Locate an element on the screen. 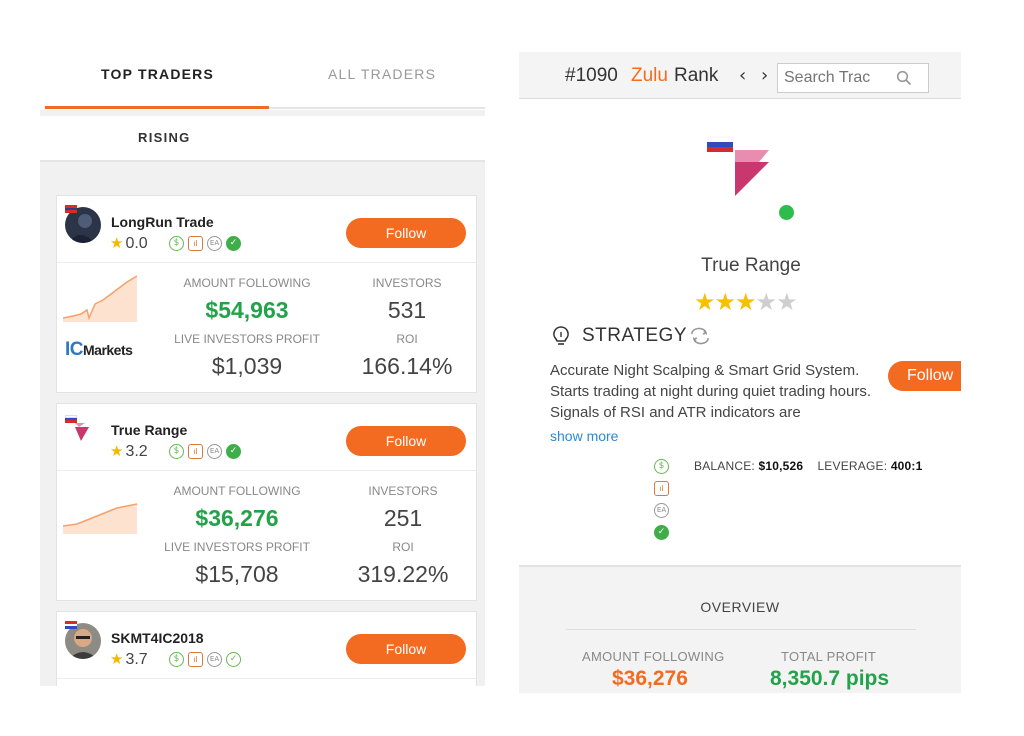 The height and width of the screenshot is (736, 1024). tab-top-traders: TOP TRADERS is located at coordinates (157, 74).